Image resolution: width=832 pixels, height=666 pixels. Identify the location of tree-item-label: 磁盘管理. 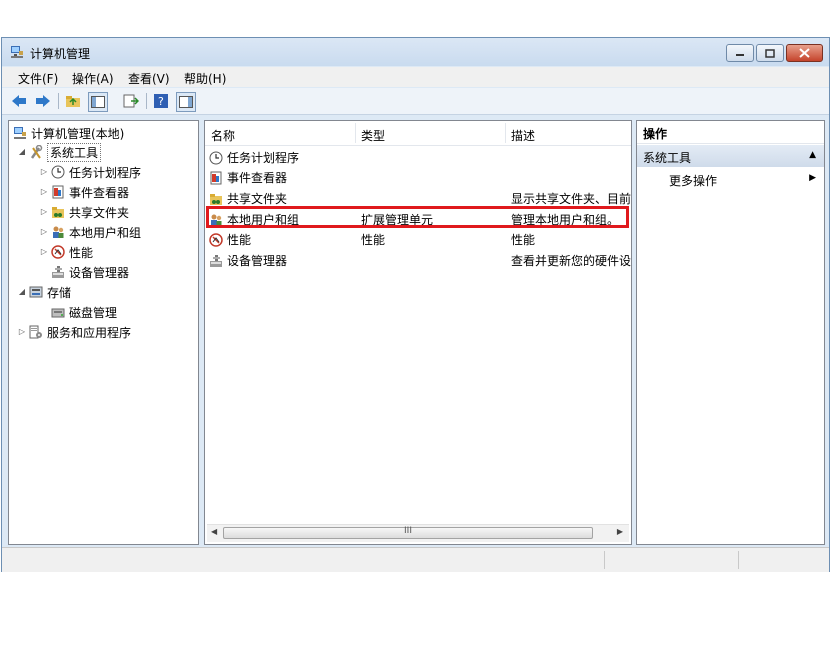
(93, 312).